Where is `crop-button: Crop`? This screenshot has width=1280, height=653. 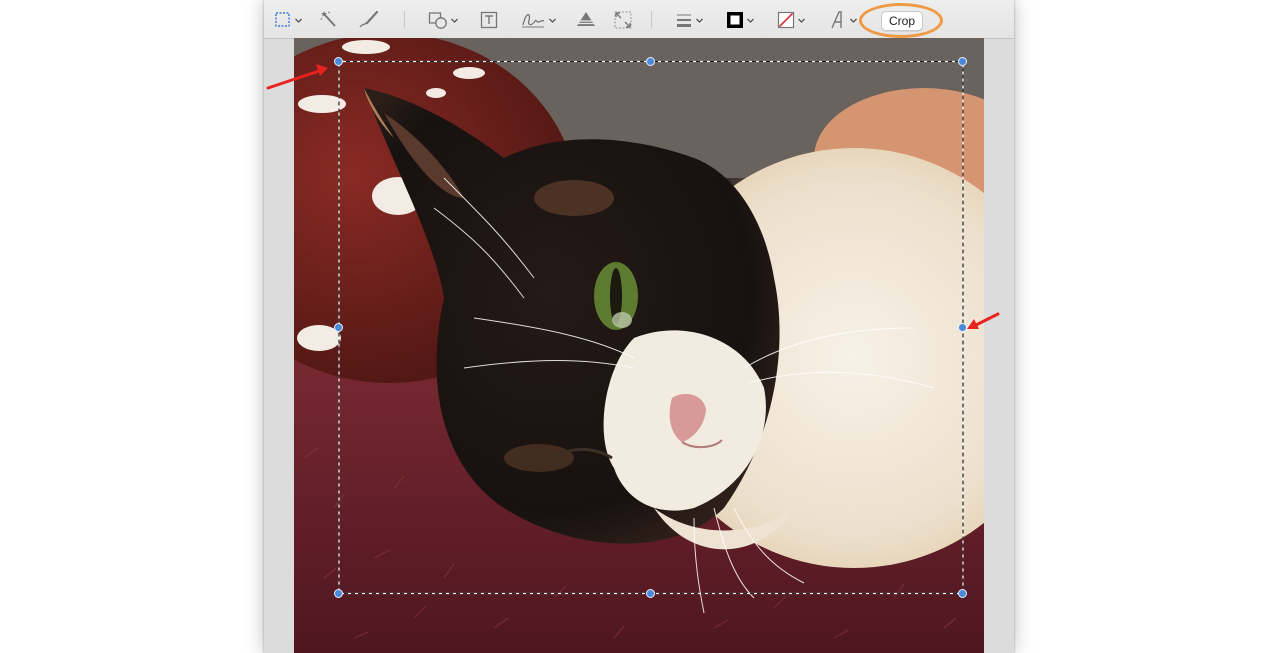 crop-button: Crop is located at coordinates (902, 21).